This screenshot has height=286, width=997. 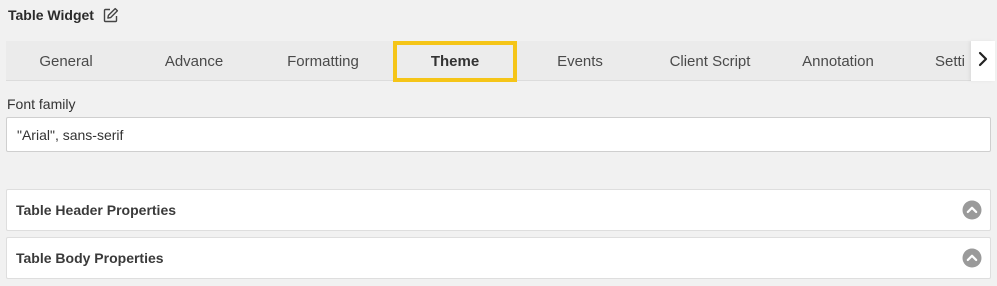 What do you see at coordinates (41, 104) in the screenshot?
I see `font-family-label: Font family` at bounding box center [41, 104].